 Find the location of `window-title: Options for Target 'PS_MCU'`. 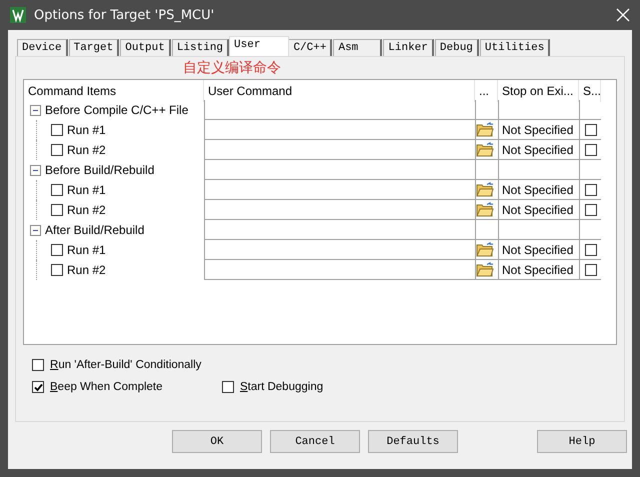

window-title: Options for Target 'PS_MCU' is located at coordinates (125, 15).